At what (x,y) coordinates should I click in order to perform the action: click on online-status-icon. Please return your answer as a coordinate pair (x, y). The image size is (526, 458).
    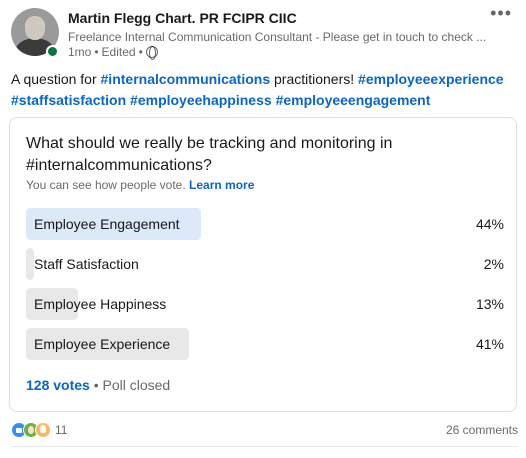
    Looking at the image, I should click on (52, 51).